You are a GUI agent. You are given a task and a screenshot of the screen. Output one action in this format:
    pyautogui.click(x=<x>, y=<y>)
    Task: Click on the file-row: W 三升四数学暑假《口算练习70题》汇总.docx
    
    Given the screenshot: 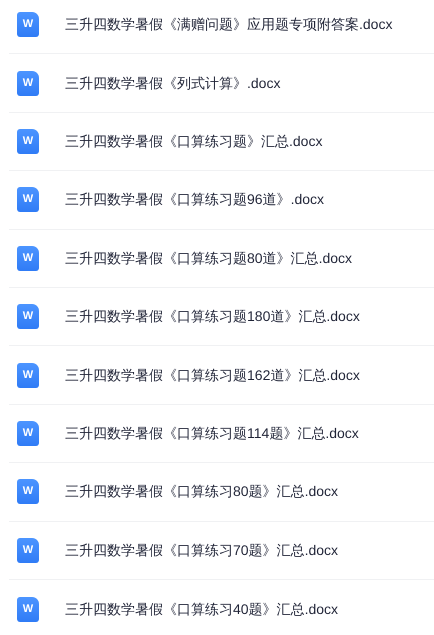 What is the action you would take?
    pyautogui.click(x=221, y=551)
    